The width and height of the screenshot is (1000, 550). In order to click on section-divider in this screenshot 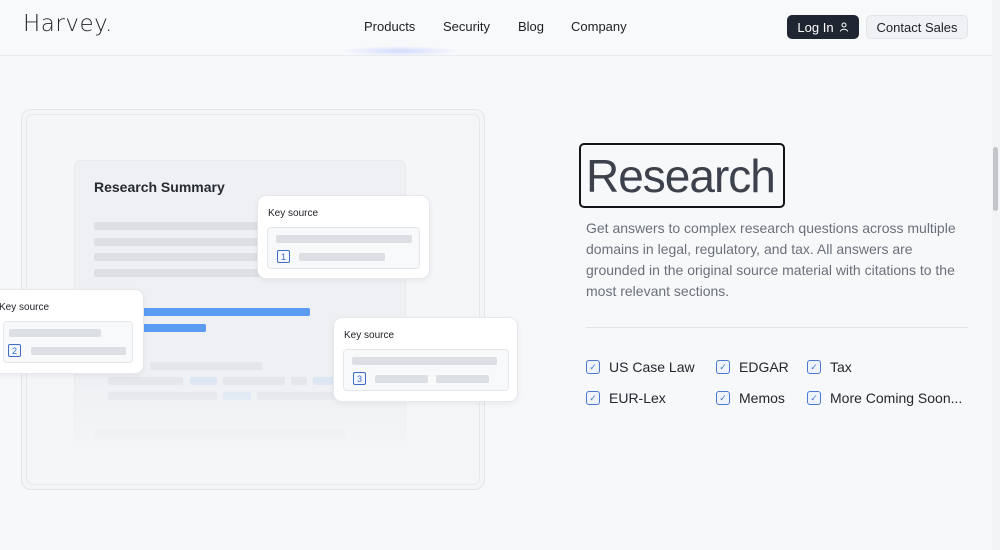, I will do `click(777, 327)`.